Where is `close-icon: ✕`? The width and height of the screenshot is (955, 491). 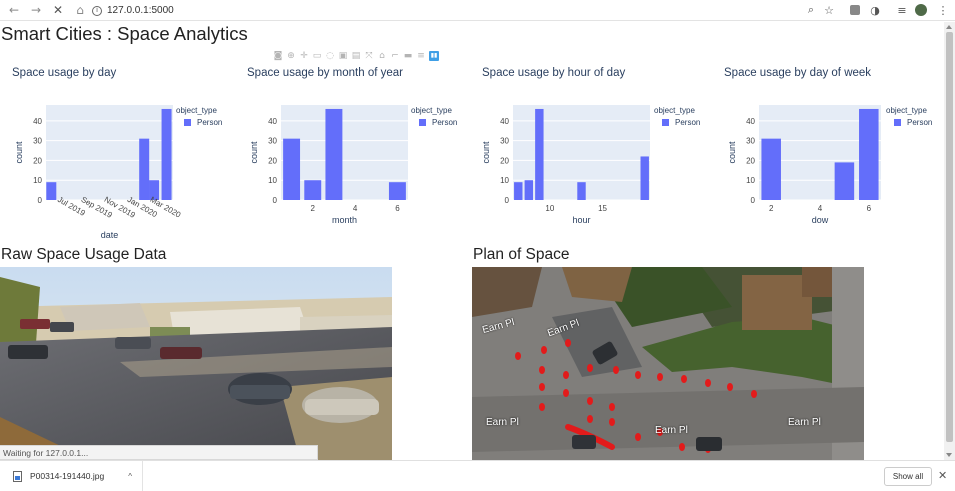
close-icon: ✕ is located at coordinates (942, 475).